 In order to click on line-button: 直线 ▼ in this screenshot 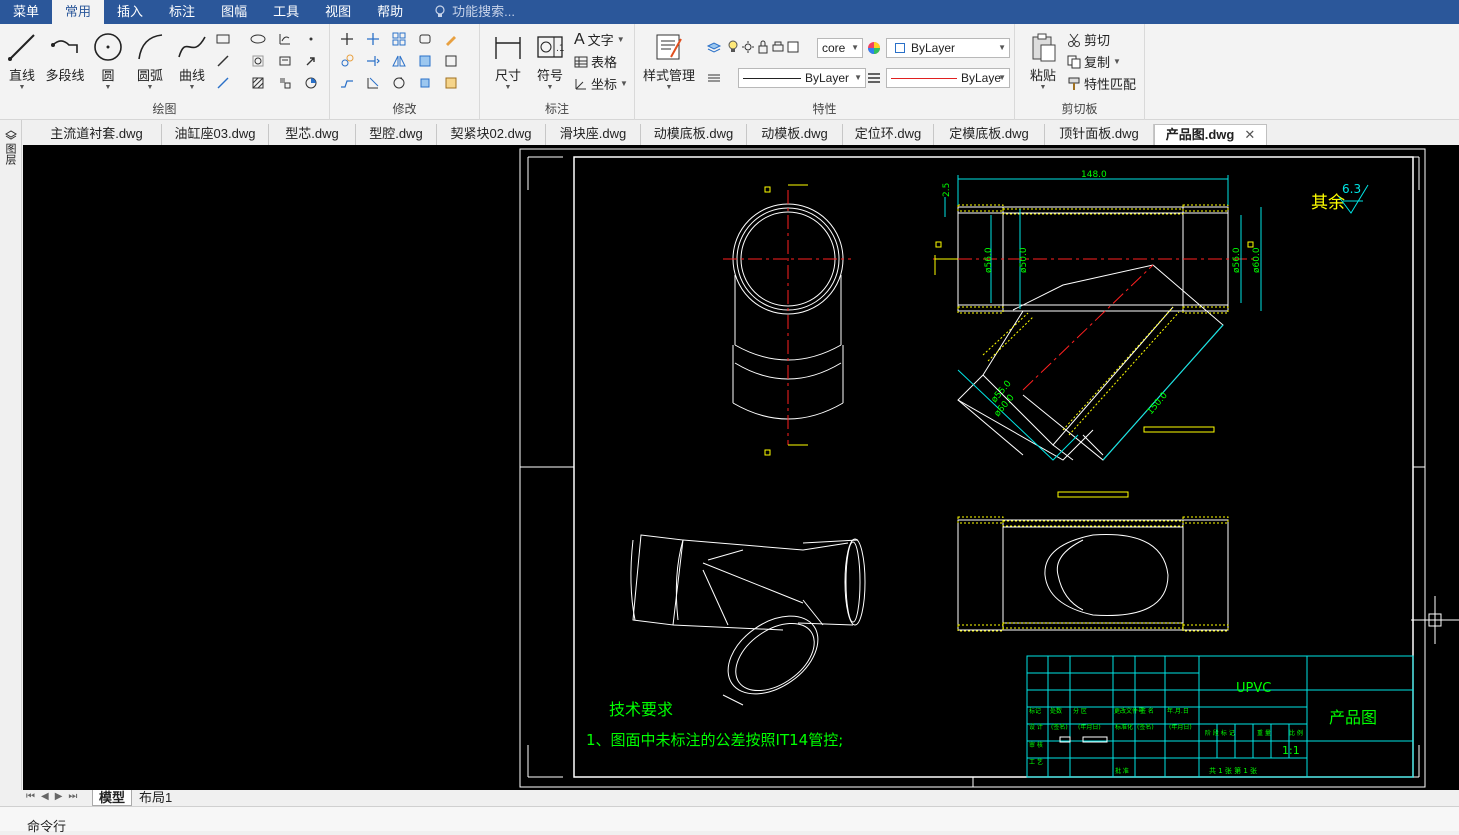, I will do `click(22, 61)`.